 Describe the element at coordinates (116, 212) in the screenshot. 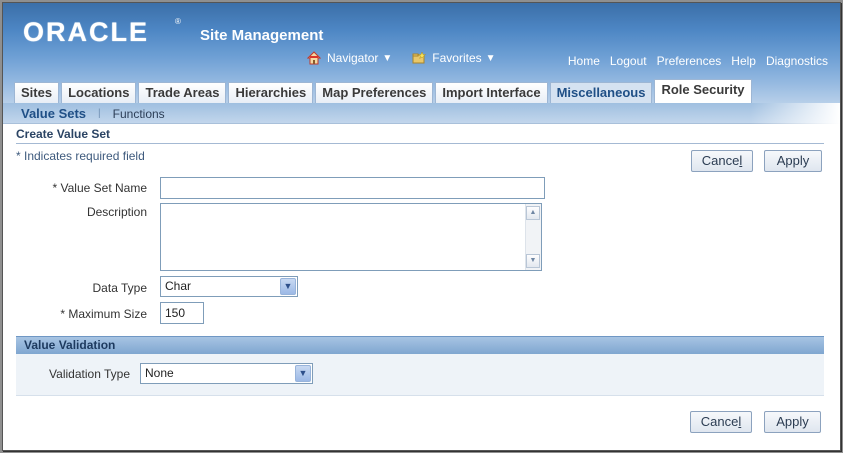

I see `description-label: Description` at that location.